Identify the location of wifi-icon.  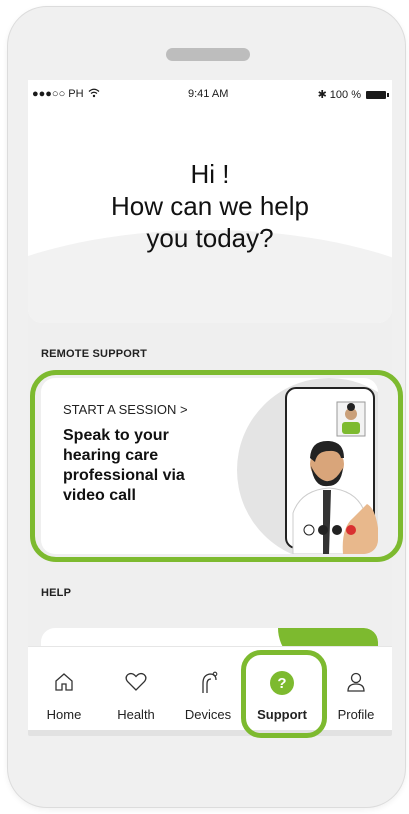
(94, 94).